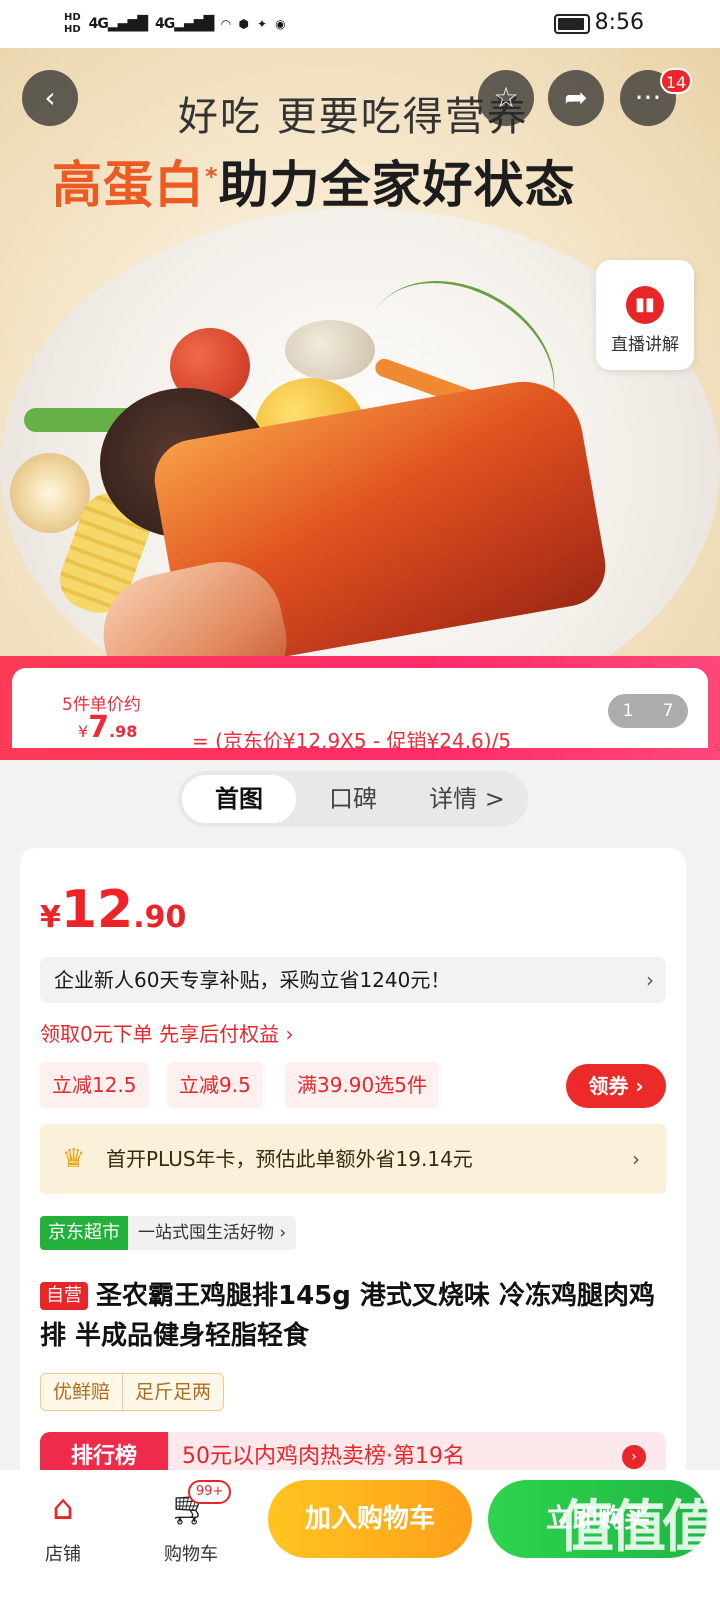 The image size is (720, 1600). I want to click on service-tags: 优鲜赔 足斤足两, so click(132, 1392).